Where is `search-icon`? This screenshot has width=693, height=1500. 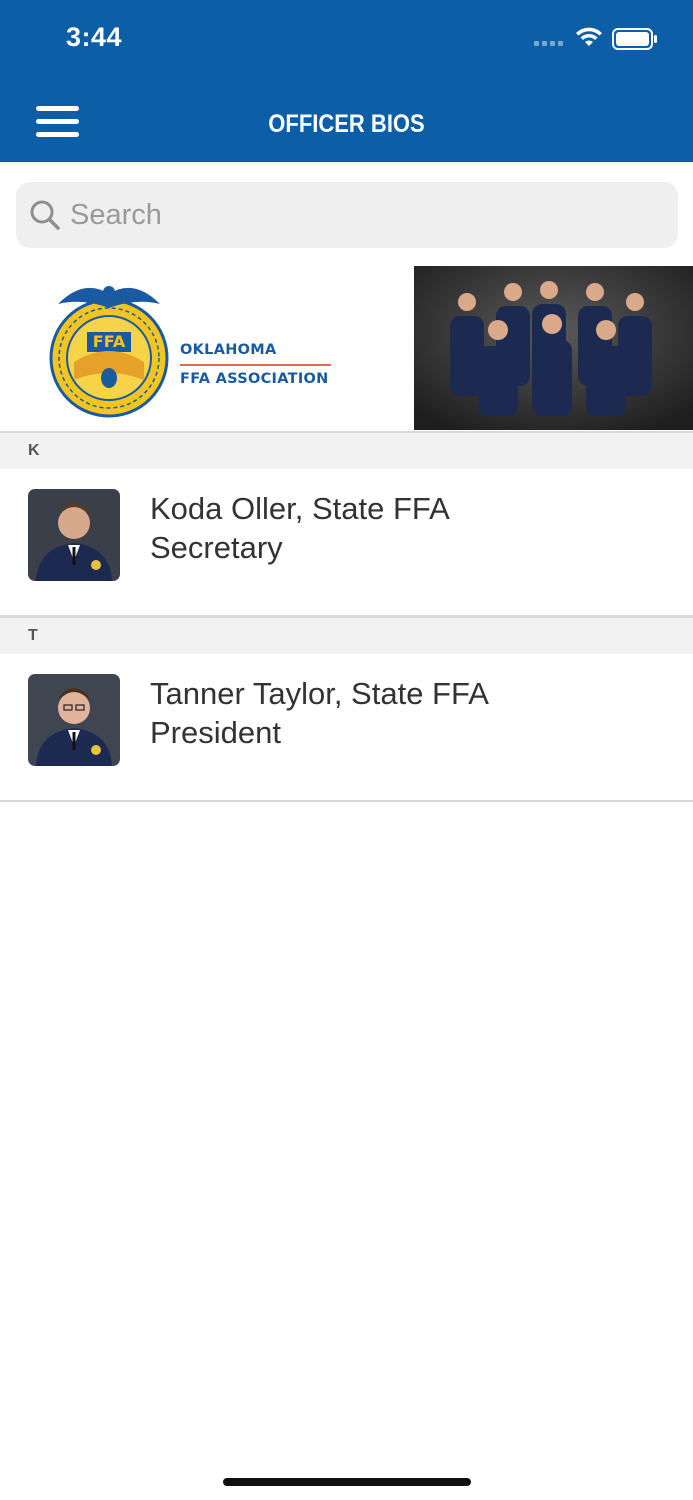 search-icon is located at coordinates (45, 215).